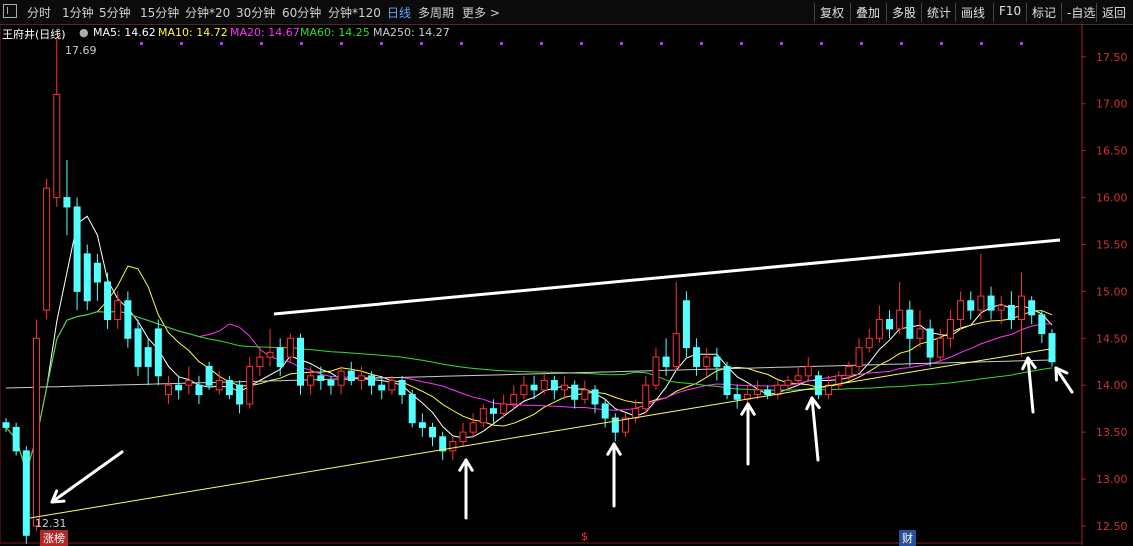 This screenshot has height=546, width=1133. I want to click on finance-tag: 财, so click(907, 538).